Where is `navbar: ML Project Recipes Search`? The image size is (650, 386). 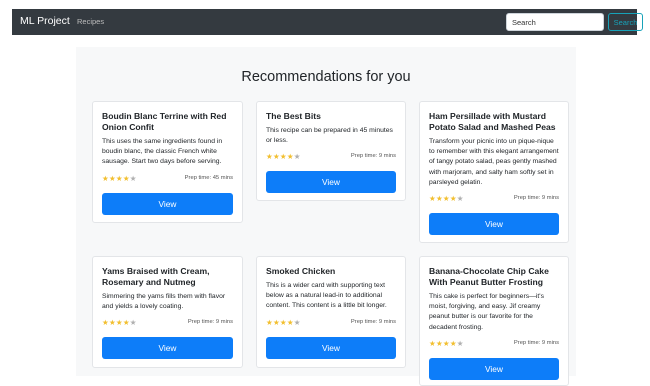 navbar: ML Project Recipes Search is located at coordinates (327, 22).